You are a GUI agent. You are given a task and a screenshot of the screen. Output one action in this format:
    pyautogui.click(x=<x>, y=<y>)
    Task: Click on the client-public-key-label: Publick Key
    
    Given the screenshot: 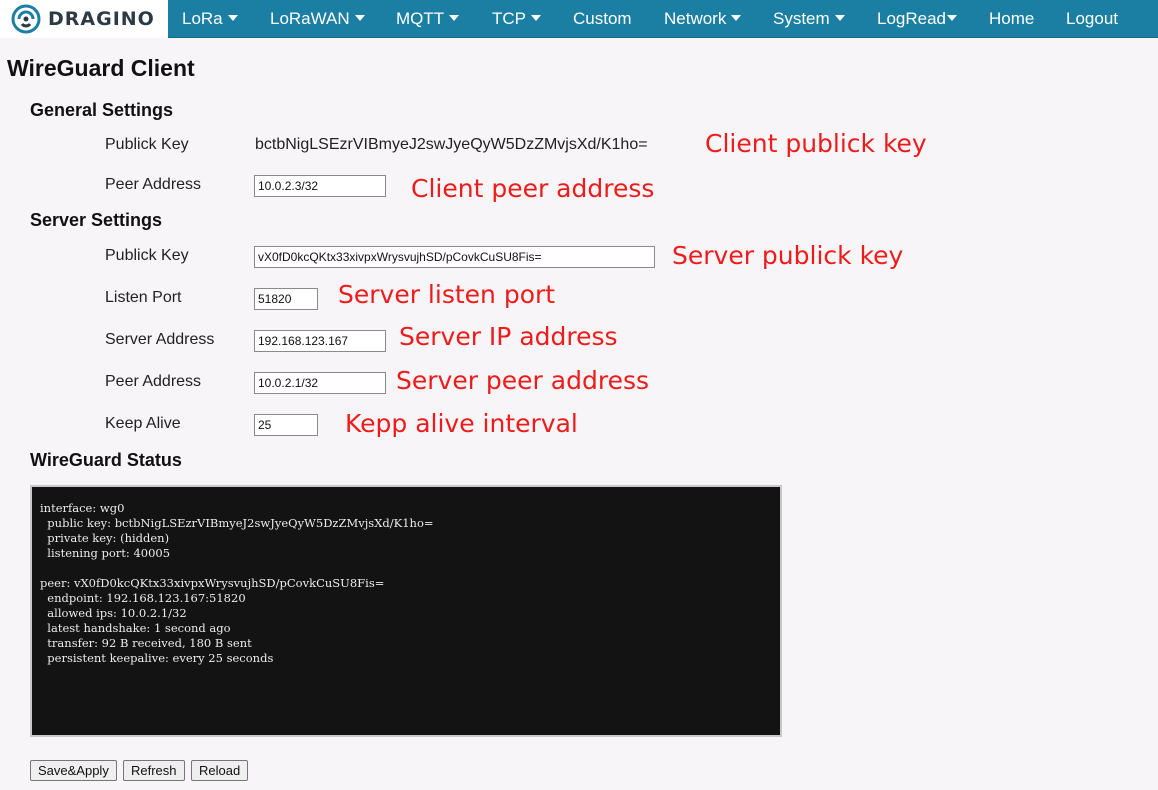 What is the action you would take?
    pyautogui.click(x=147, y=144)
    